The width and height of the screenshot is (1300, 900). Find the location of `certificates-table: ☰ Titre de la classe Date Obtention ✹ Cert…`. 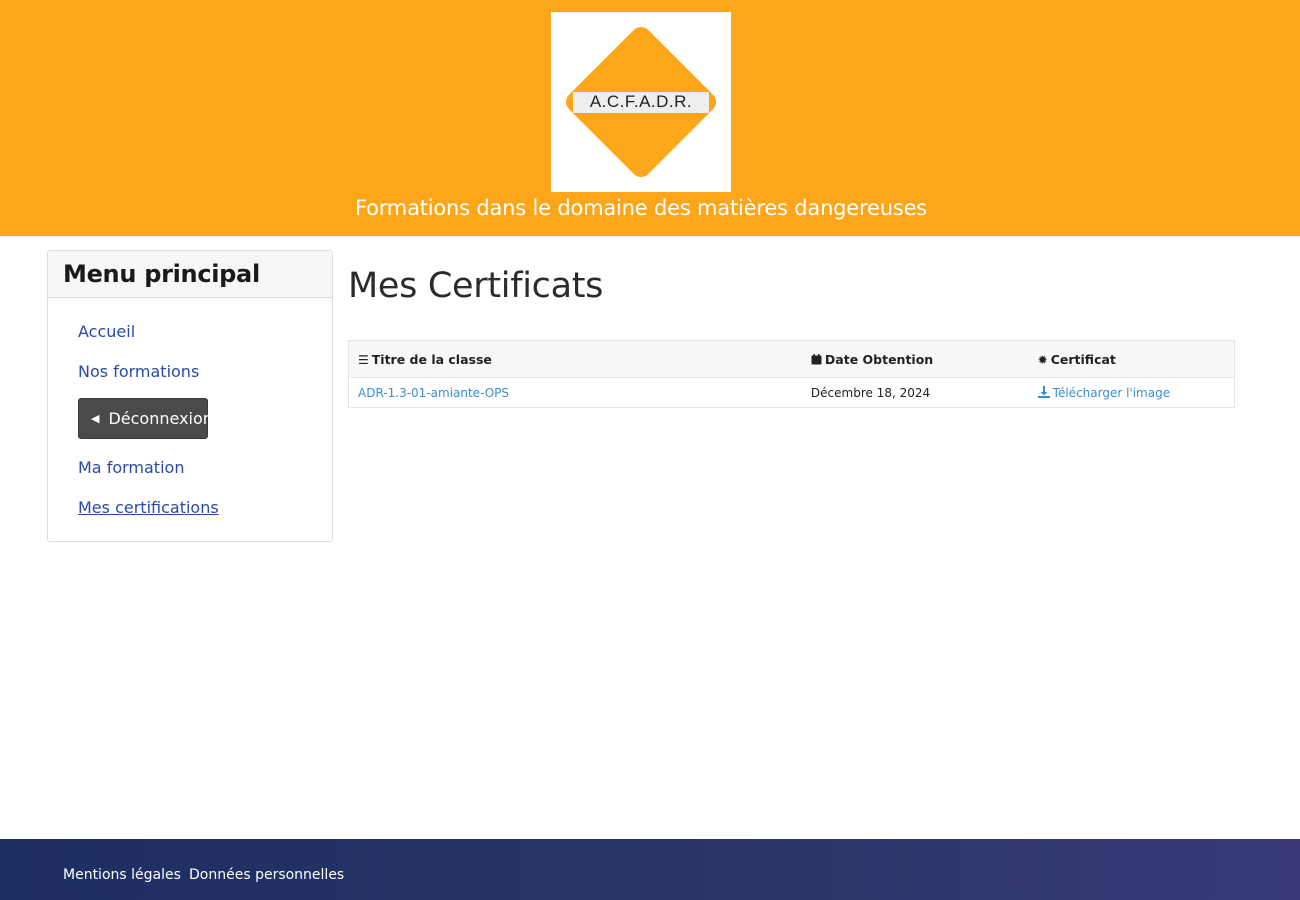

certificates-table: ☰ Titre de la classe Date Obtention ✹ Cert… is located at coordinates (791, 374).